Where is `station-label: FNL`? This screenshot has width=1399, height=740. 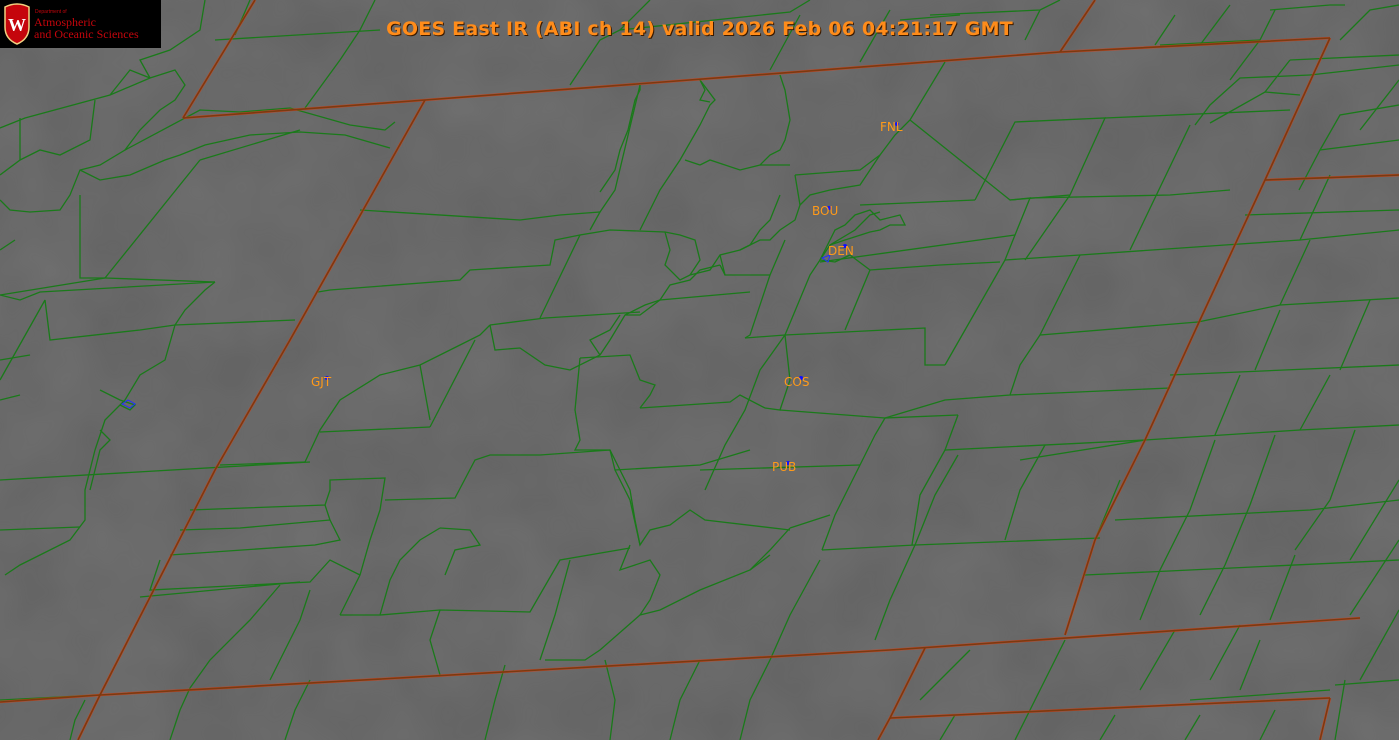
station-label: FNL is located at coordinates (891, 127).